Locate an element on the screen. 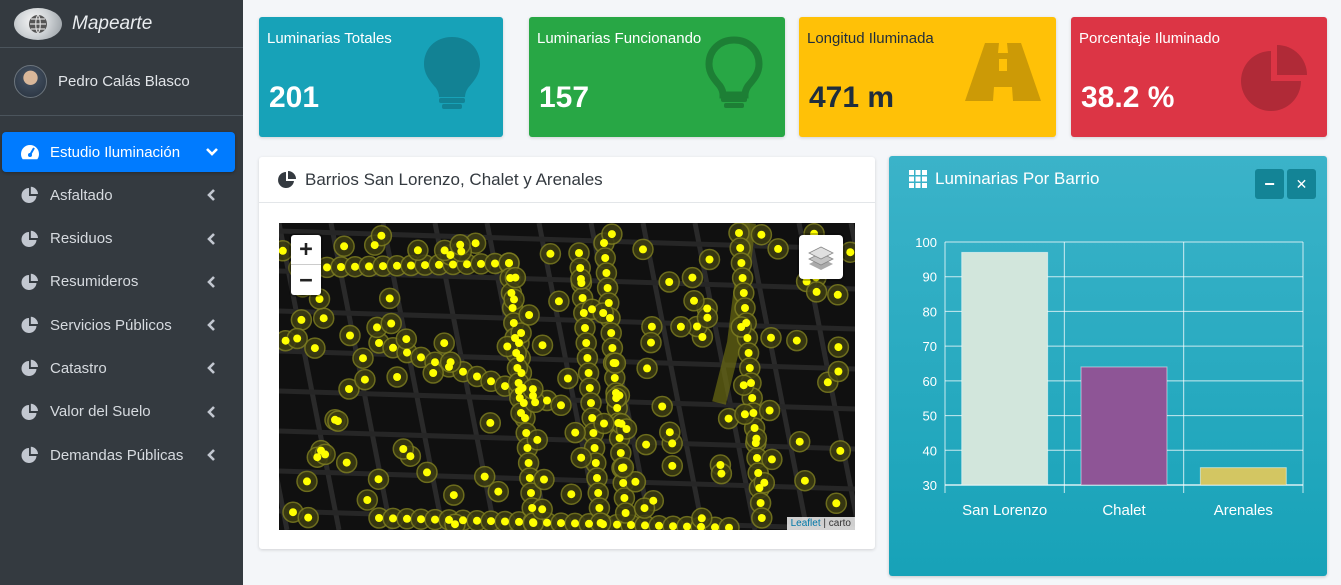 The image size is (1341, 585). sidebar-item-label: Demandas Públicas is located at coordinates (117, 455).